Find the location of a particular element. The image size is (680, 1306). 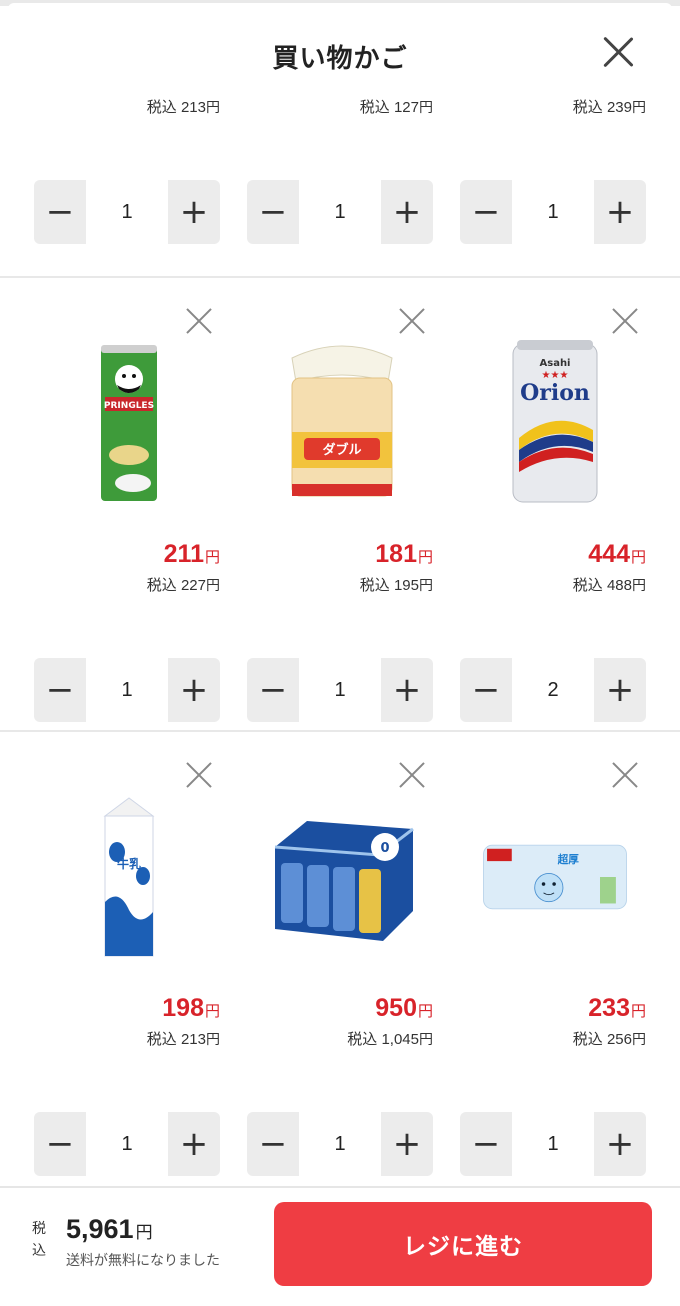

svg-text: Asahi is located at coordinates (555, 363).